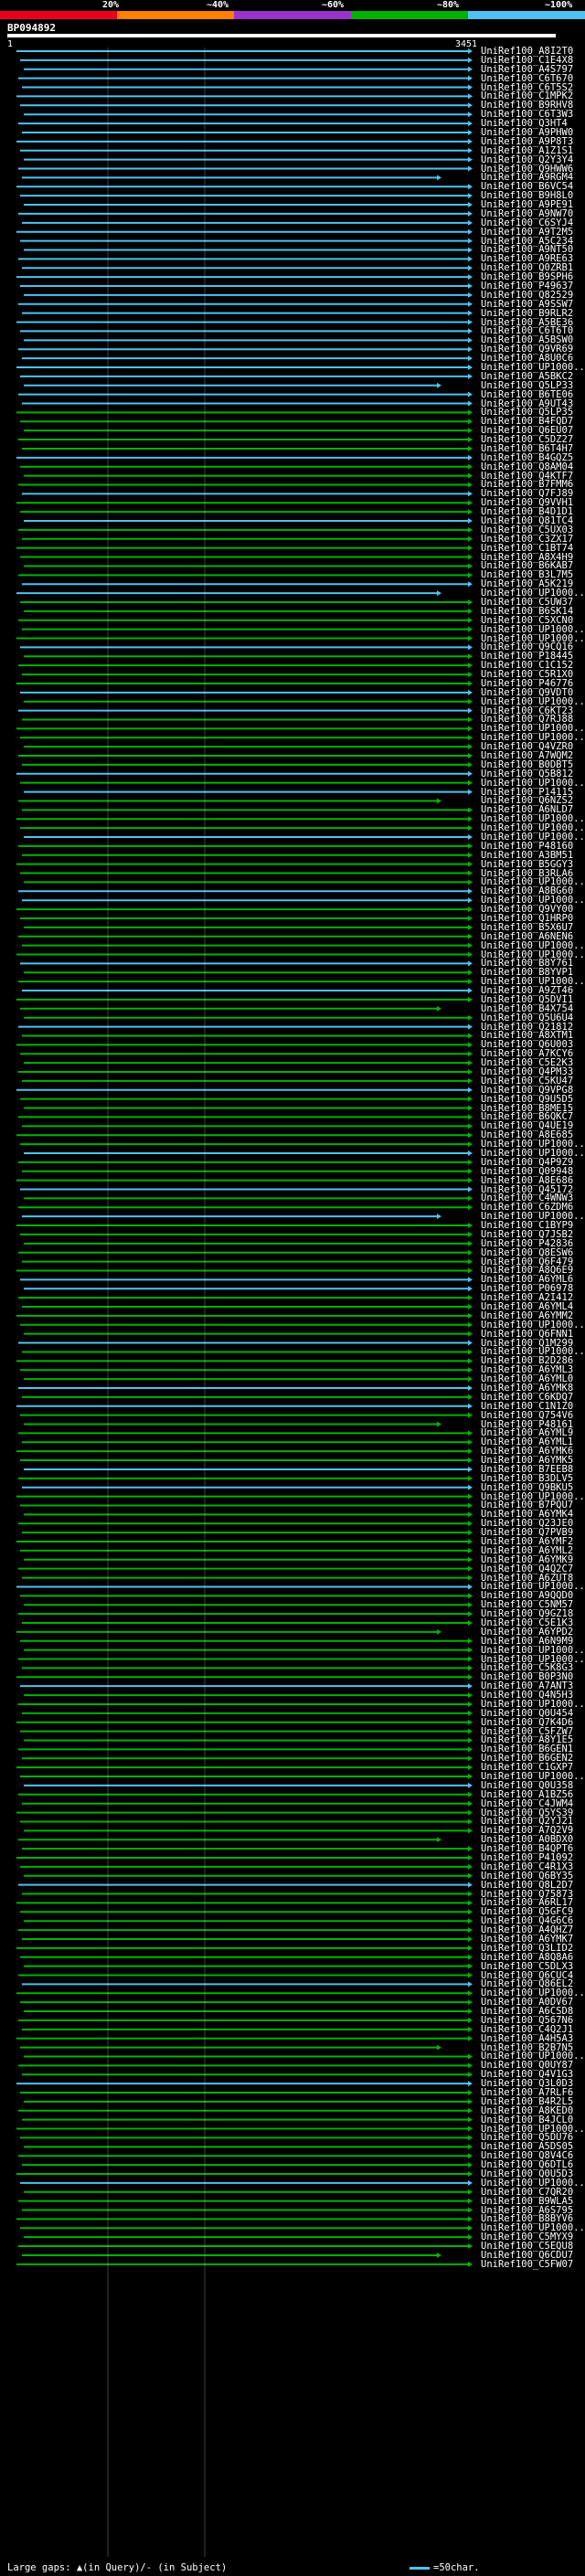 The height and width of the screenshot is (2576, 585). I want to click on gaps-legend: Large gaps: ▲(in Query)/- (in Subject), so click(118, 2567).